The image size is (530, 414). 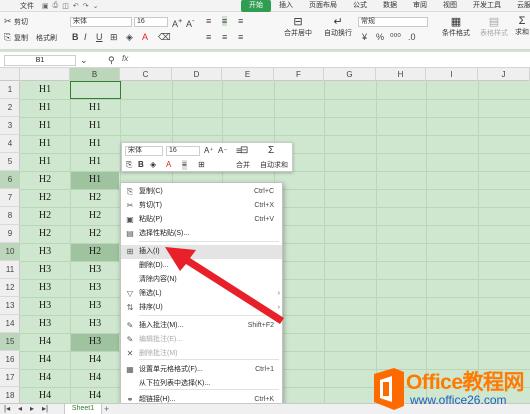 I want to click on mini-grow-font-icon: A⁺, so click(x=209, y=151).